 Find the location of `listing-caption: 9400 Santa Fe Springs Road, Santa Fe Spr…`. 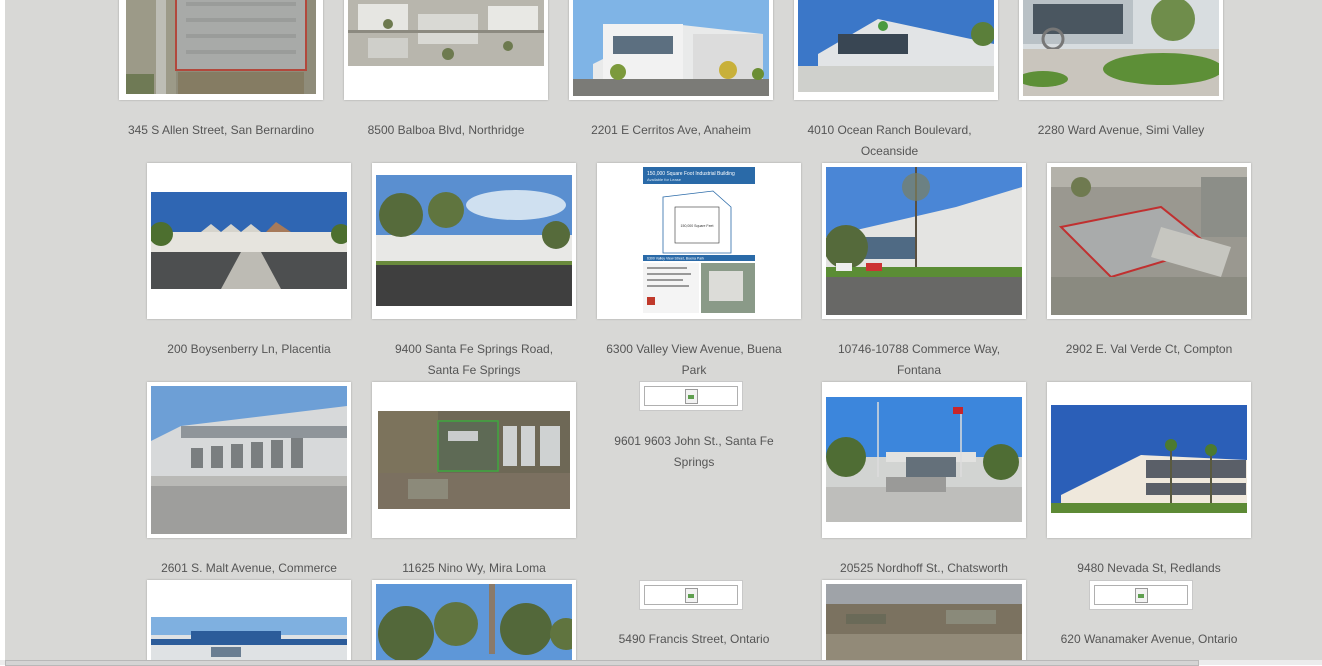

listing-caption: 9400 Santa Fe Springs Road, Santa Fe Spr… is located at coordinates (474, 360).